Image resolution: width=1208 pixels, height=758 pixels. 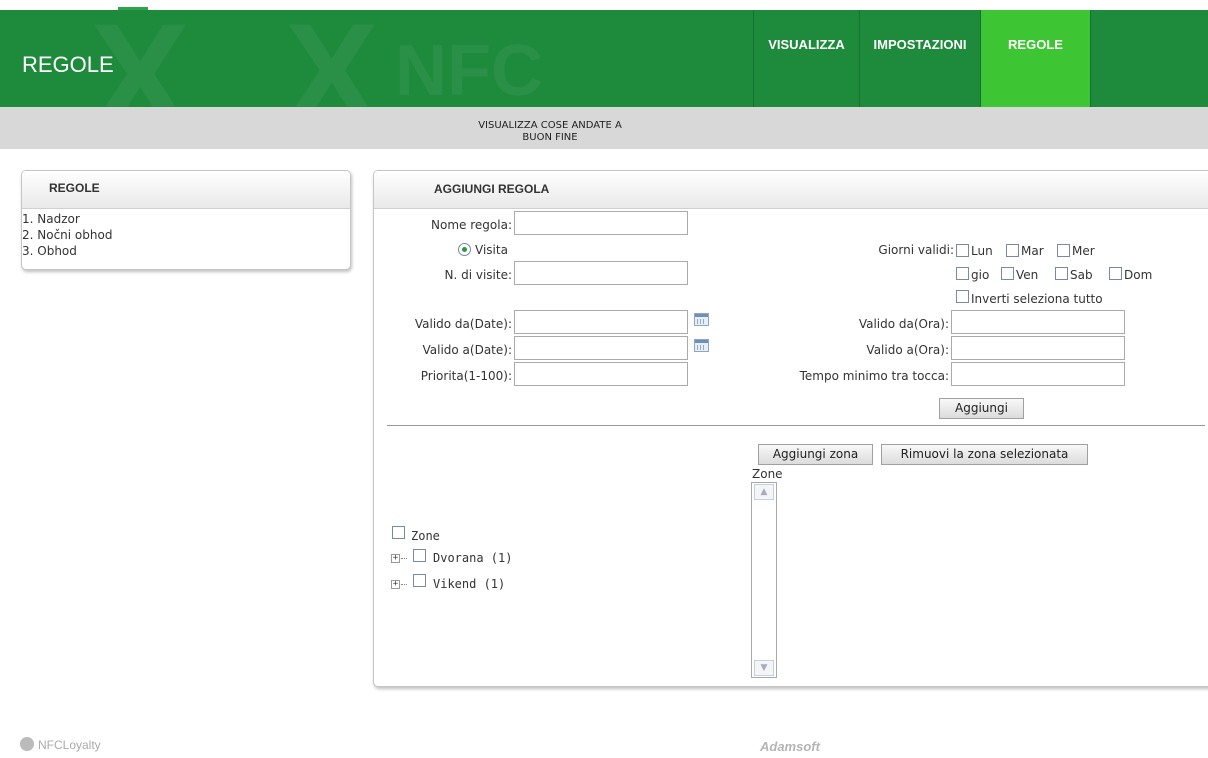 What do you see at coordinates (1038, 374) in the screenshot?
I see `min-touch-interval-input` at bounding box center [1038, 374].